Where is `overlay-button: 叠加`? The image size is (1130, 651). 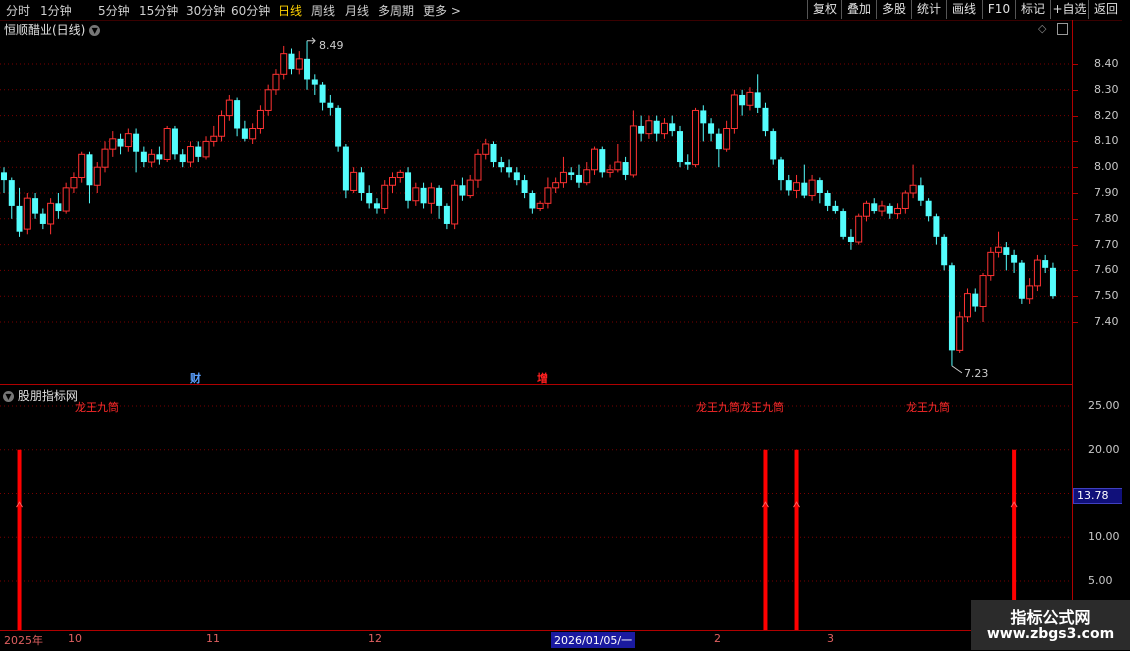
overlay-button: 叠加 is located at coordinates (858, 9).